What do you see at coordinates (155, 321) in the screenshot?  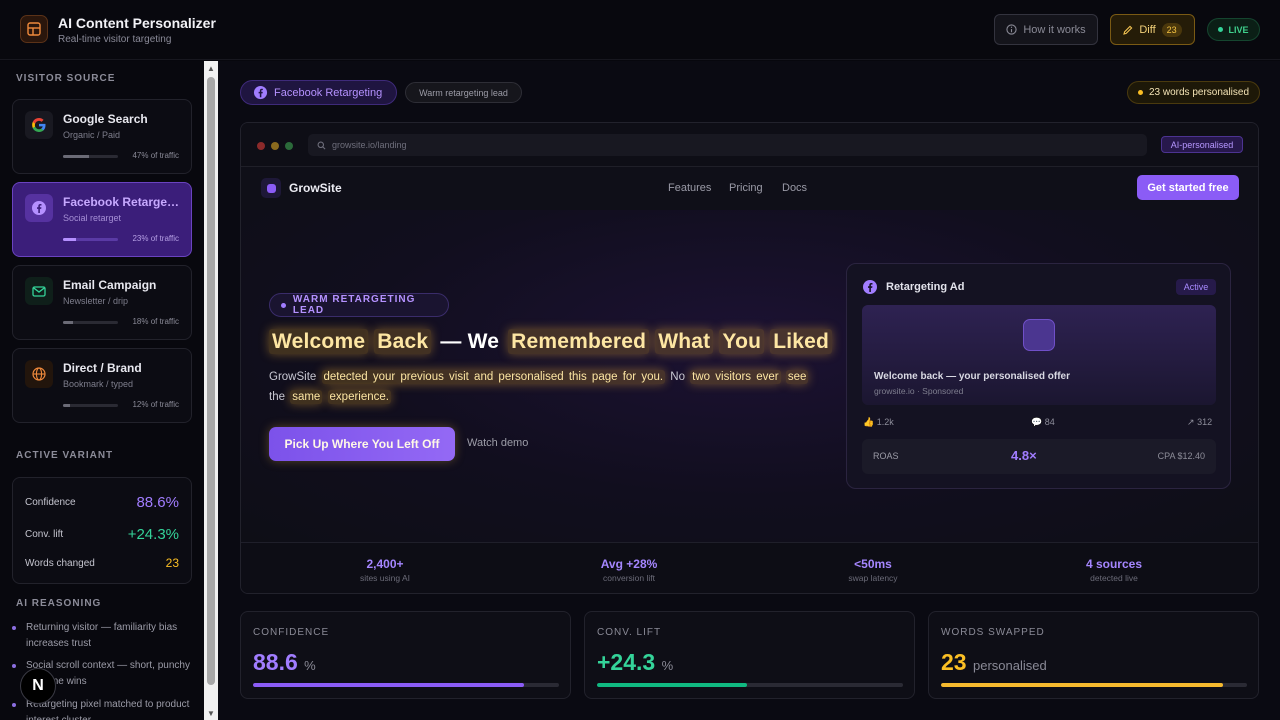 I see `traffic-share-label: 18% of traffic` at bounding box center [155, 321].